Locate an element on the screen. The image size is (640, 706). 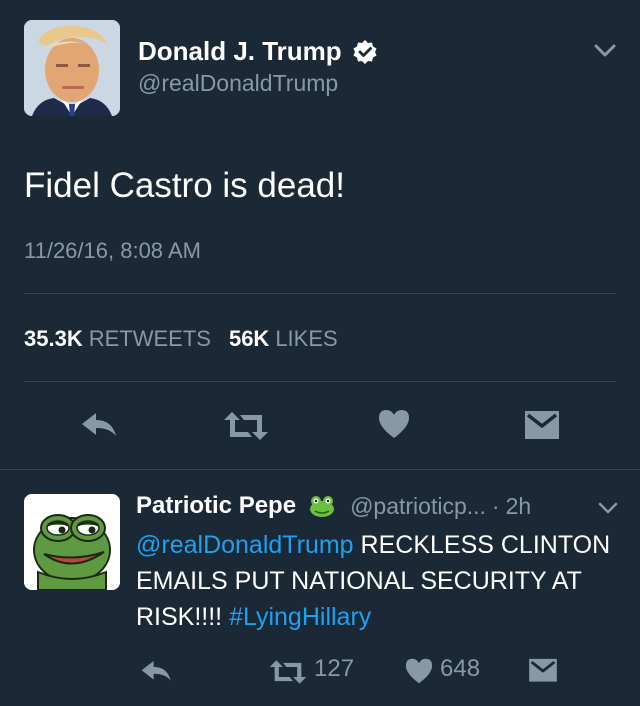
author-row: Donald J. Trump is located at coordinates (258, 51).